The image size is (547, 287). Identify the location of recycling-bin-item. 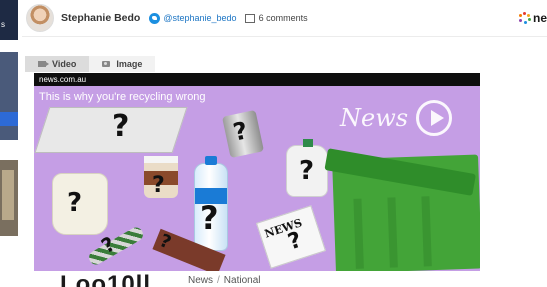
(406, 212).